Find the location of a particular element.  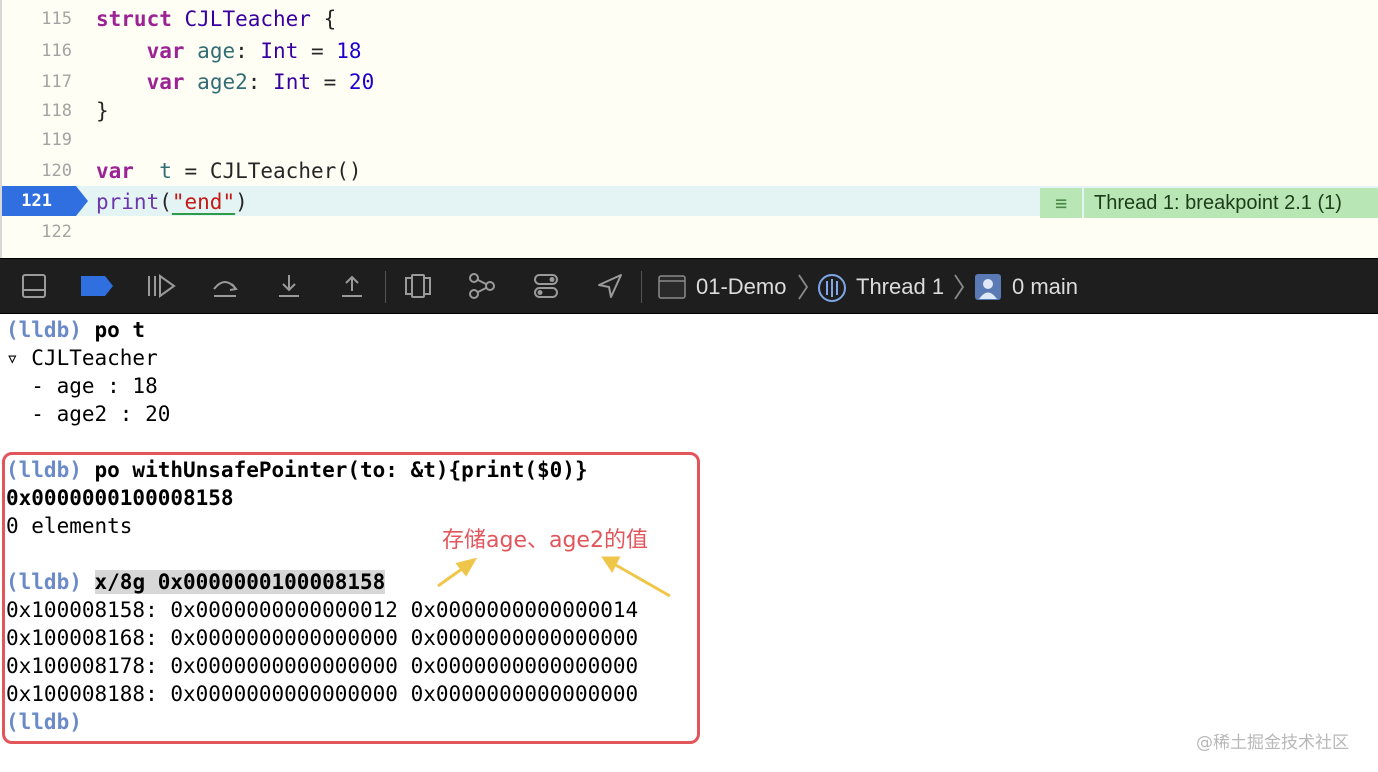

console-text: 0x0000000100008158 is located at coordinates (120, 498).